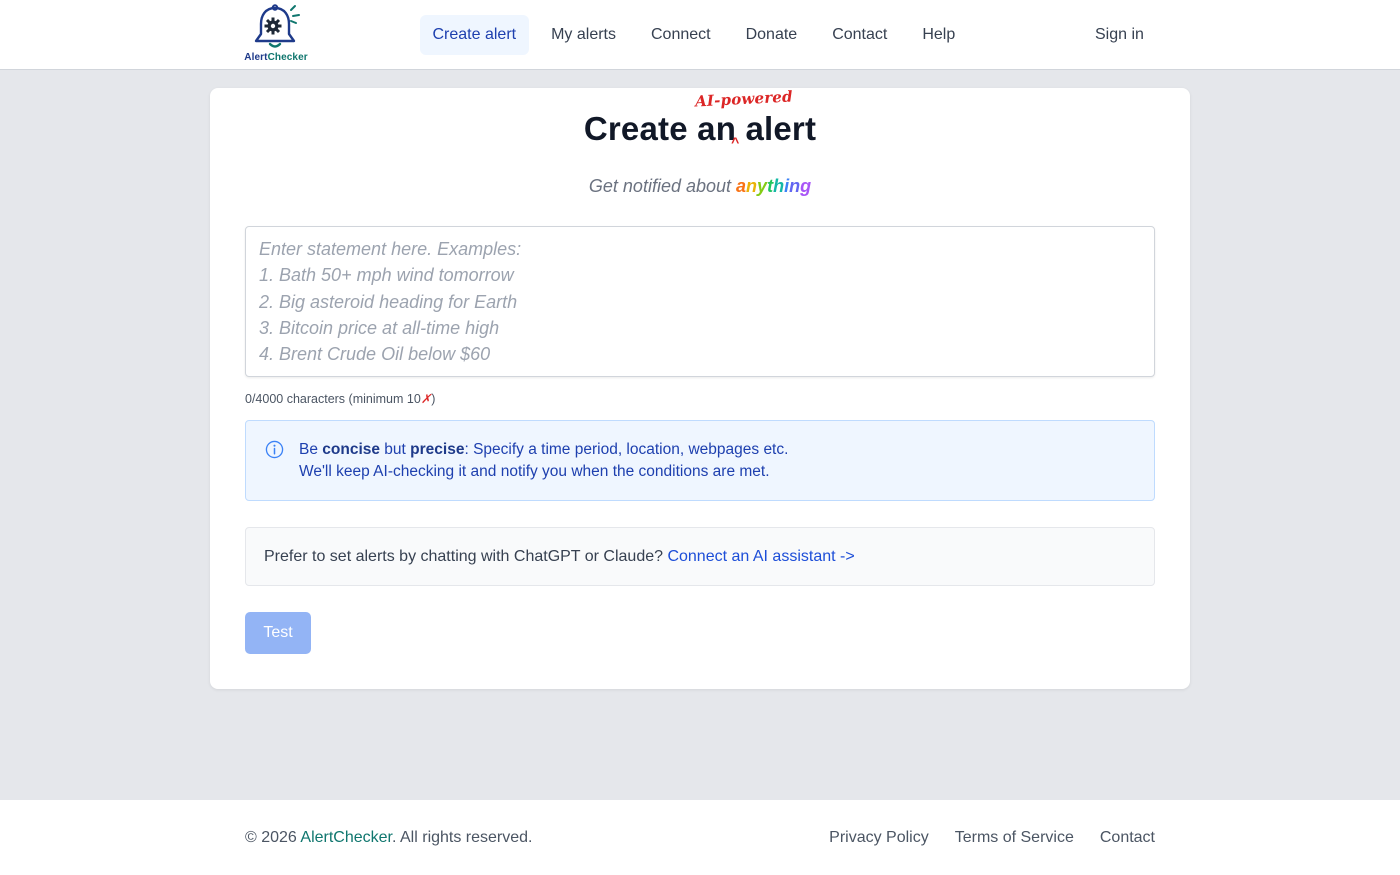 This screenshot has height=875, width=1400. I want to click on rainbow-anything: anything, so click(773, 186).